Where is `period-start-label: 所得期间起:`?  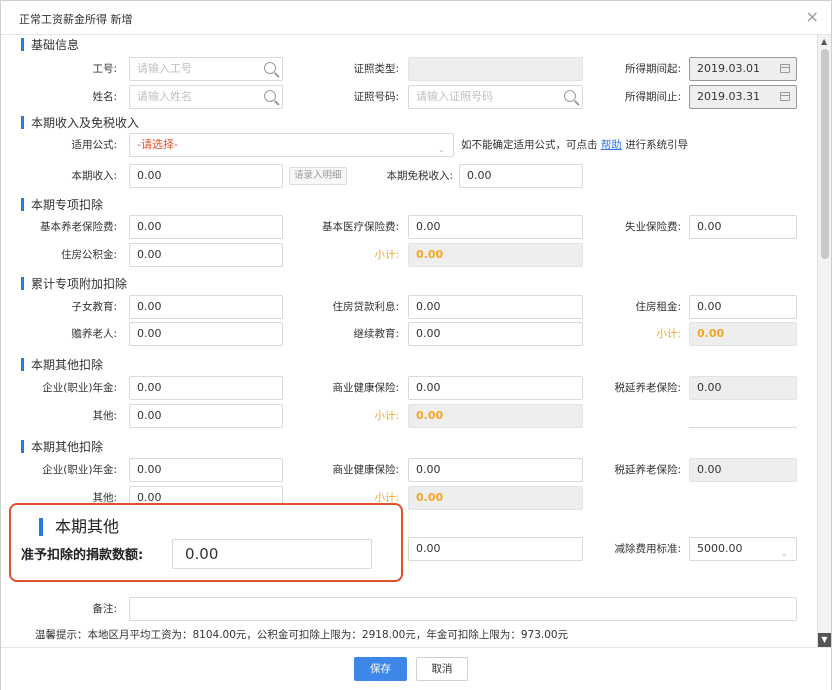
period-start-label: 所得期间起: is located at coordinates (652, 69).